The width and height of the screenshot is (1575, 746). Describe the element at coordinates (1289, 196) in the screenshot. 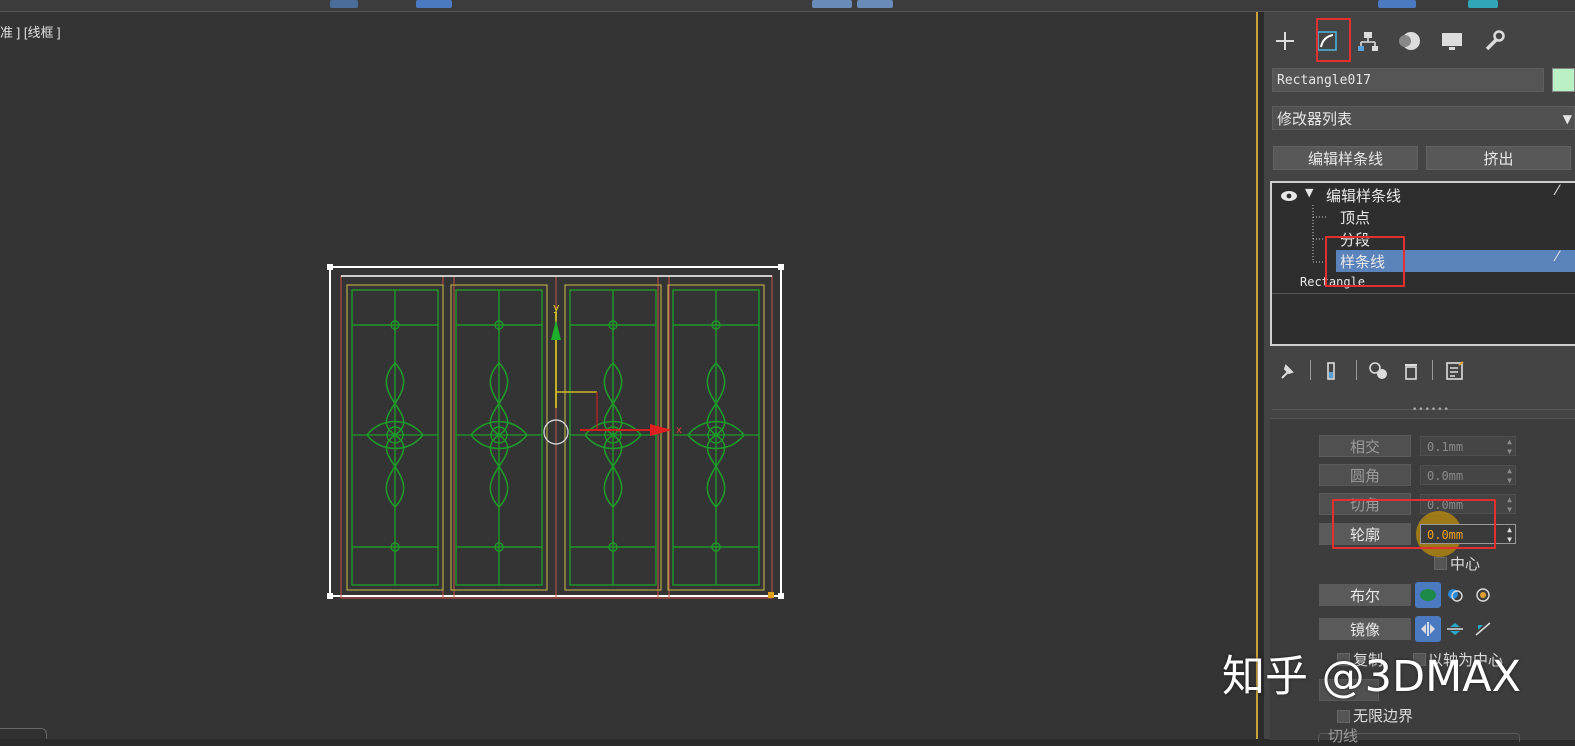

I see `eye-icon` at that location.